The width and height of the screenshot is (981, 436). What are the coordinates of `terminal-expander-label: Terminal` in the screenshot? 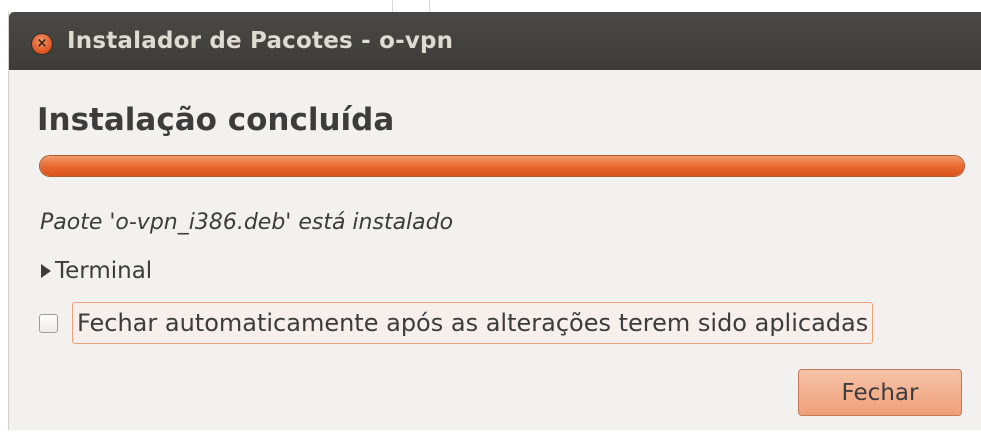 It's located at (104, 271).